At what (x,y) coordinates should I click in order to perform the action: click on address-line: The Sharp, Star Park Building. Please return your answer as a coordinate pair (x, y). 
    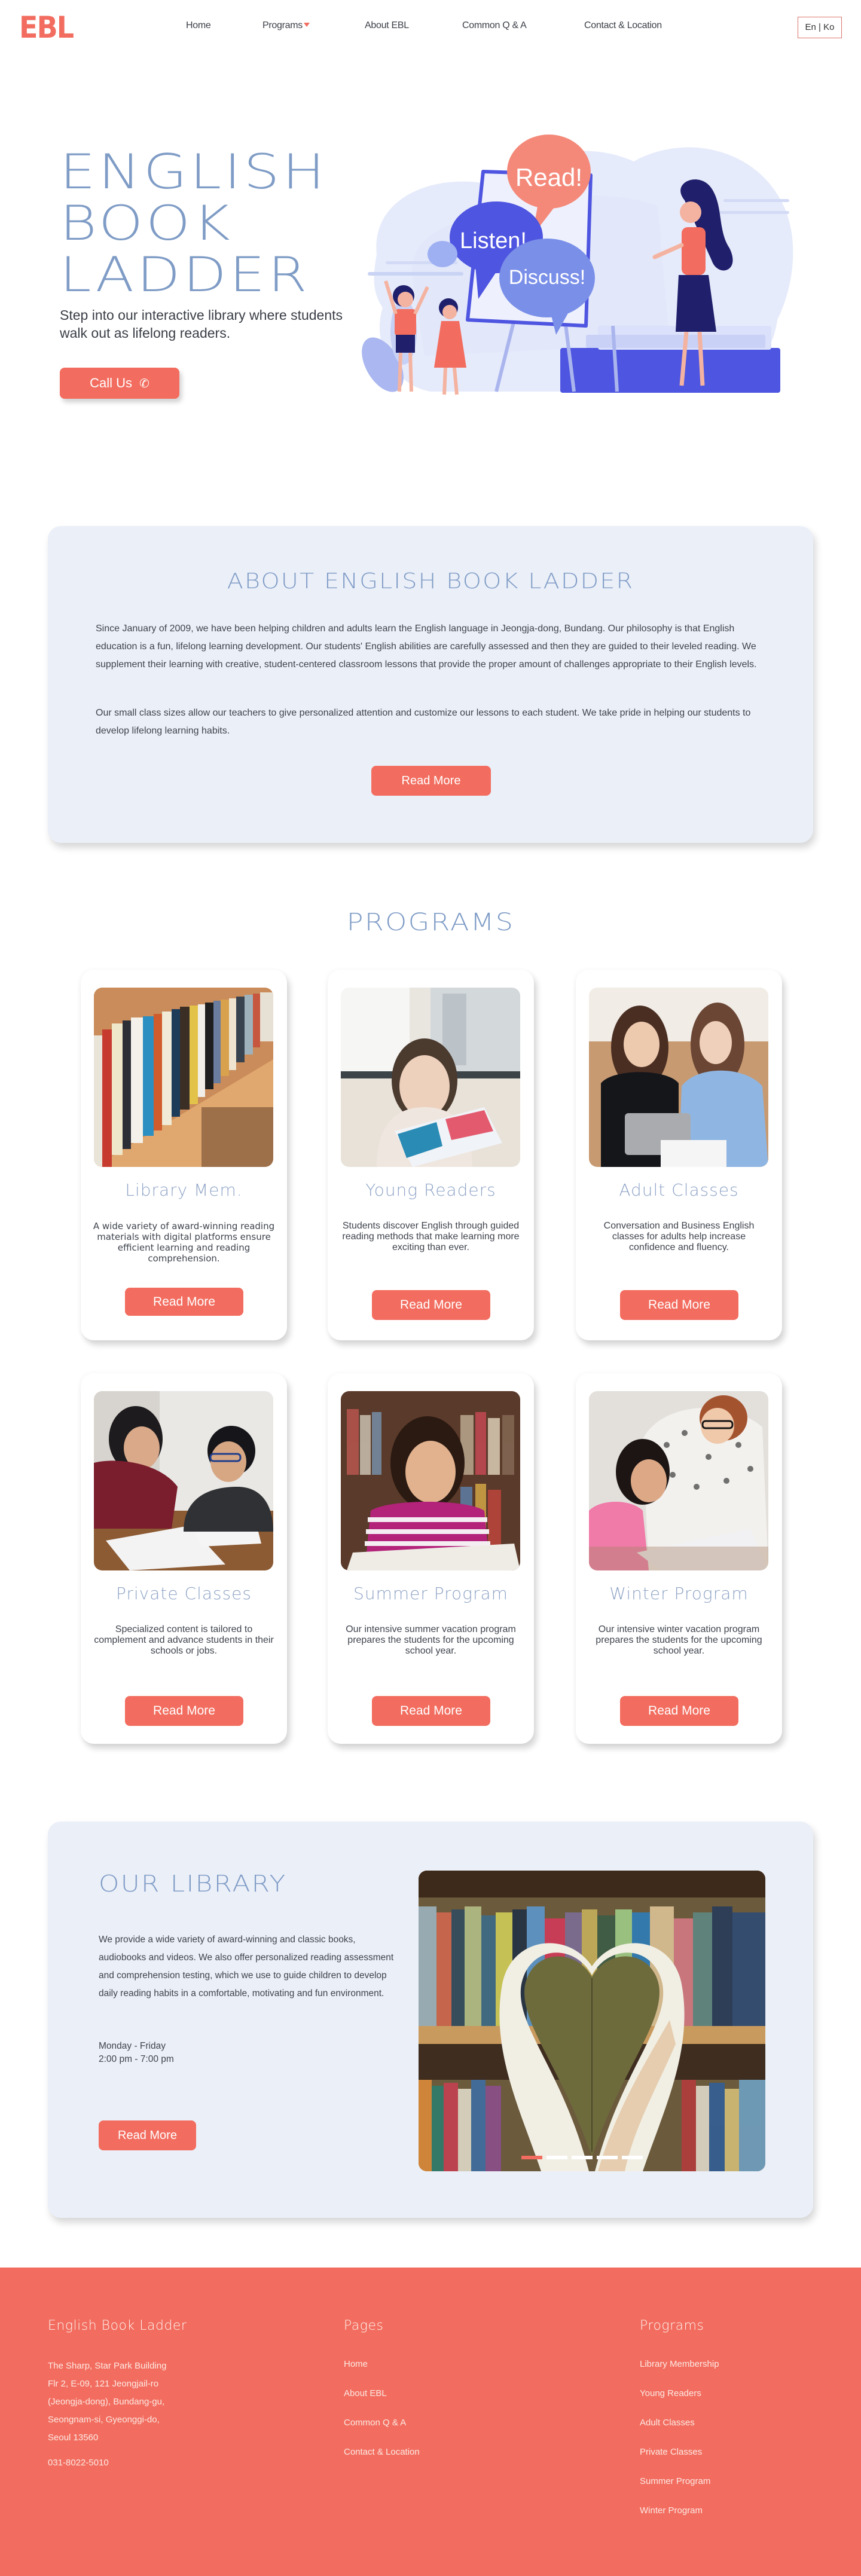
    Looking at the image, I should click on (107, 2366).